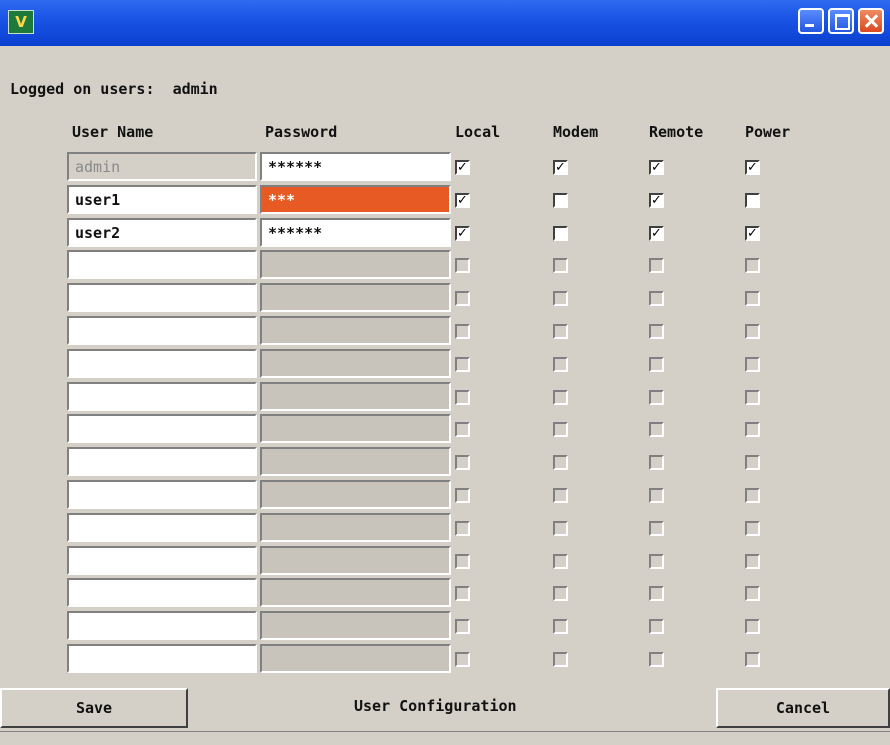 This screenshot has height=745, width=890. What do you see at coordinates (841, 21) in the screenshot?
I see `maximize-icon` at bounding box center [841, 21].